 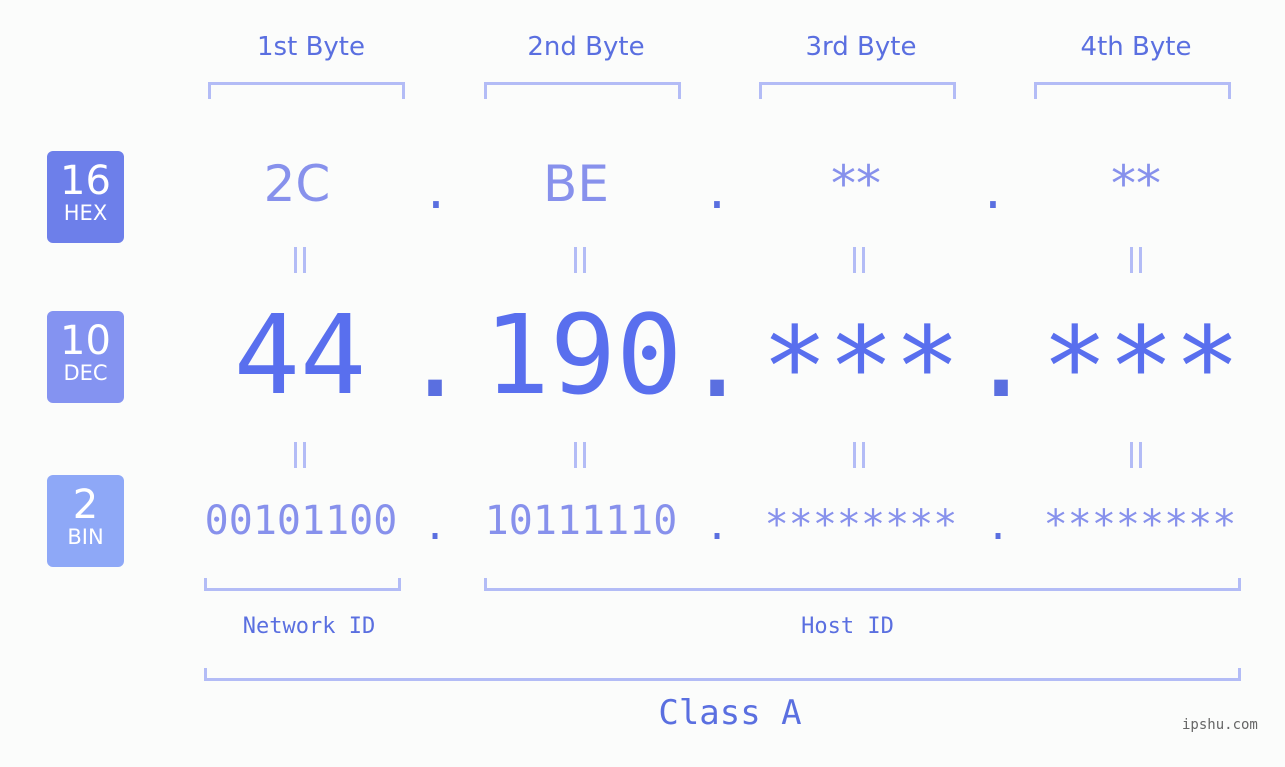 I want to click on dec-byte-2: 190, so click(x=583, y=355).